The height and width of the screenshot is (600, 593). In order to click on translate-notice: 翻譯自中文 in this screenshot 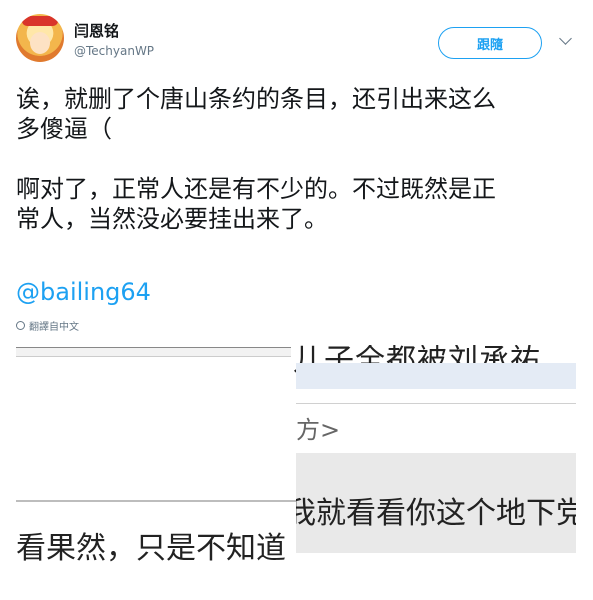, I will do `click(47, 325)`.